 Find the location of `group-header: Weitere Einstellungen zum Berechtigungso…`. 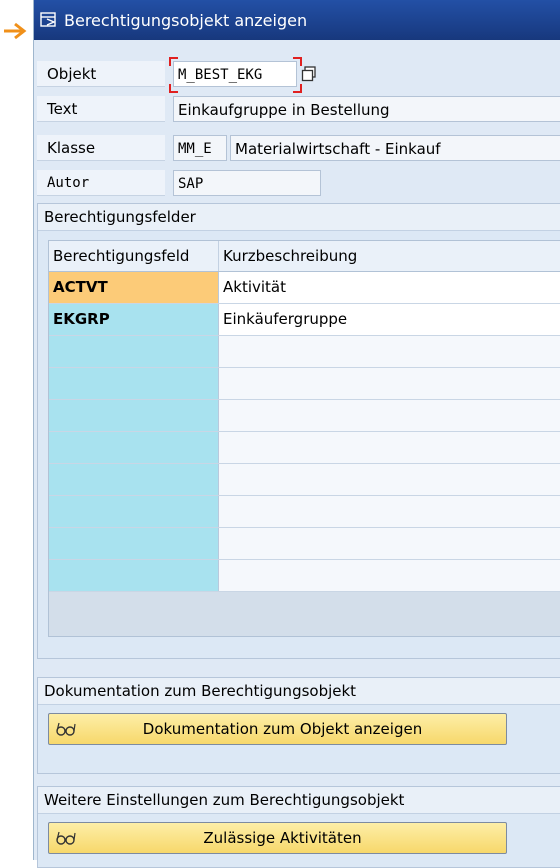

group-header: Weitere Einstellungen zum Berechtigungso… is located at coordinates (299, 800).